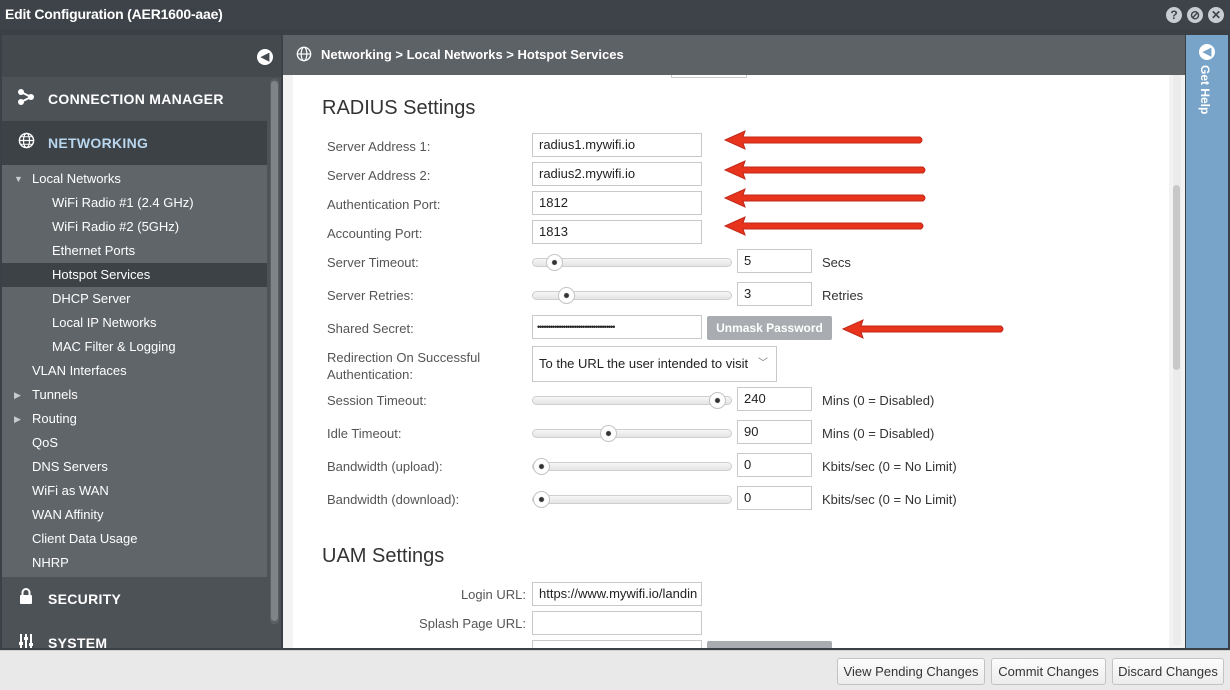  I want to click on server-retries-input: 3, so click(774, 294).